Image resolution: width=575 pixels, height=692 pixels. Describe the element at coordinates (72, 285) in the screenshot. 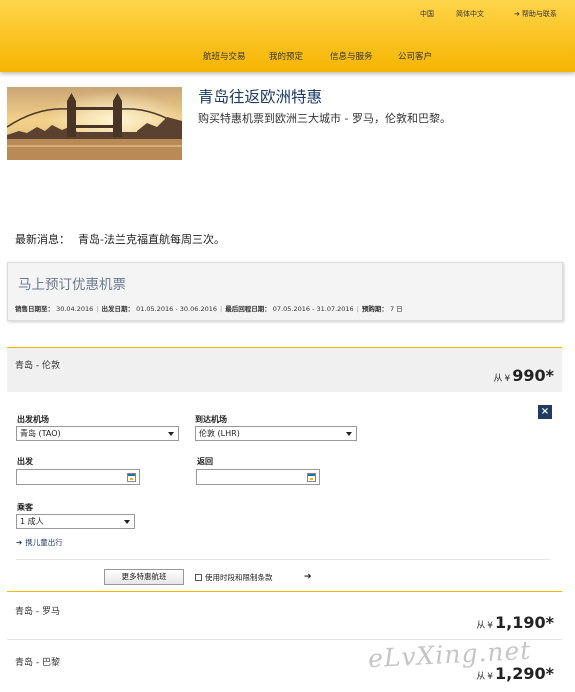

I see `offer-title: 马上预订优惠机票` at that location.